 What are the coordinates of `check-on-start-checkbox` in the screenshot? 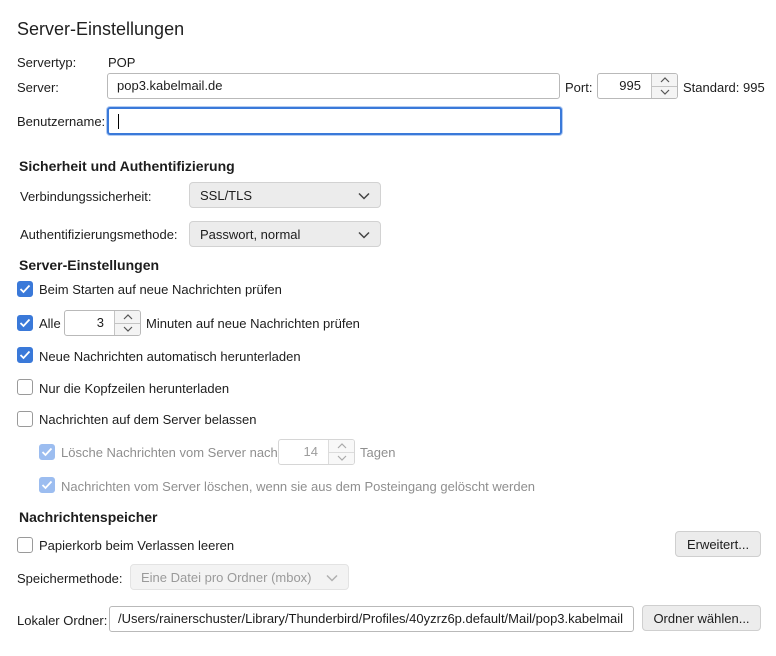 It's located at (25, 289).